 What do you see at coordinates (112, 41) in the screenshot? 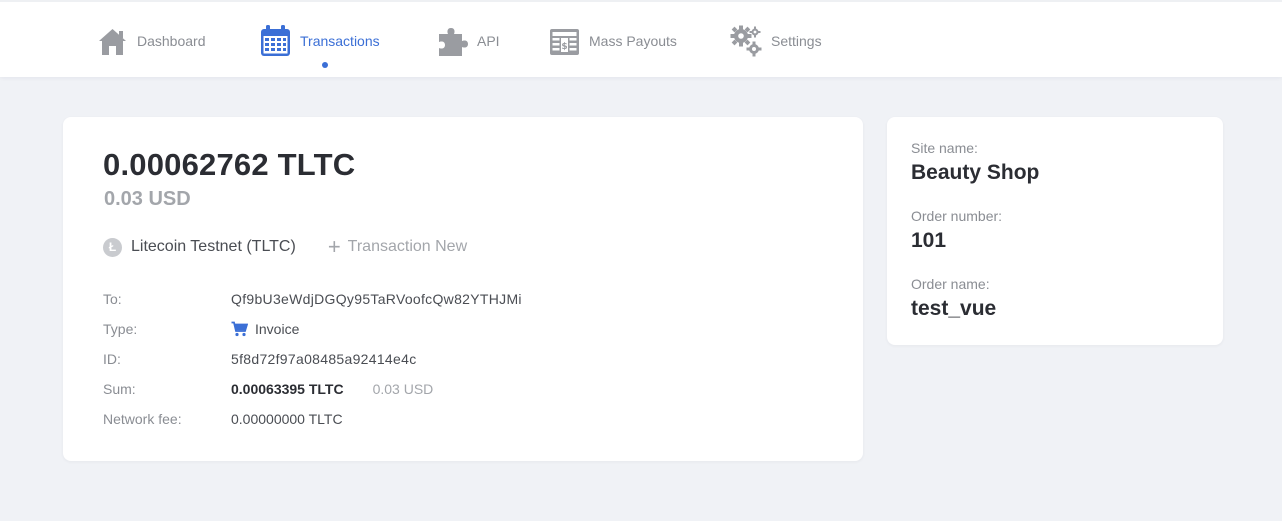
I see `home-icon` at bounding box center [112, 41].